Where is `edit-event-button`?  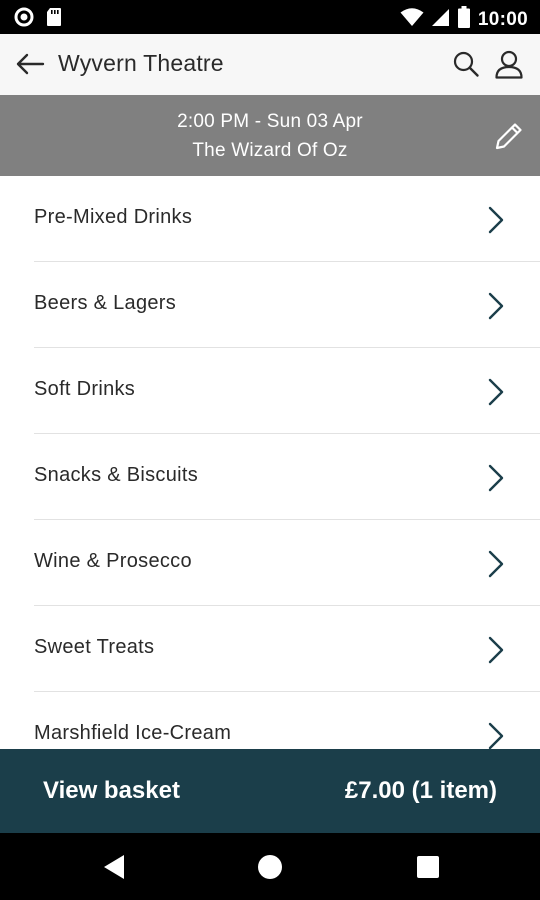 edit-event-button is located at coordinates (509, 136).